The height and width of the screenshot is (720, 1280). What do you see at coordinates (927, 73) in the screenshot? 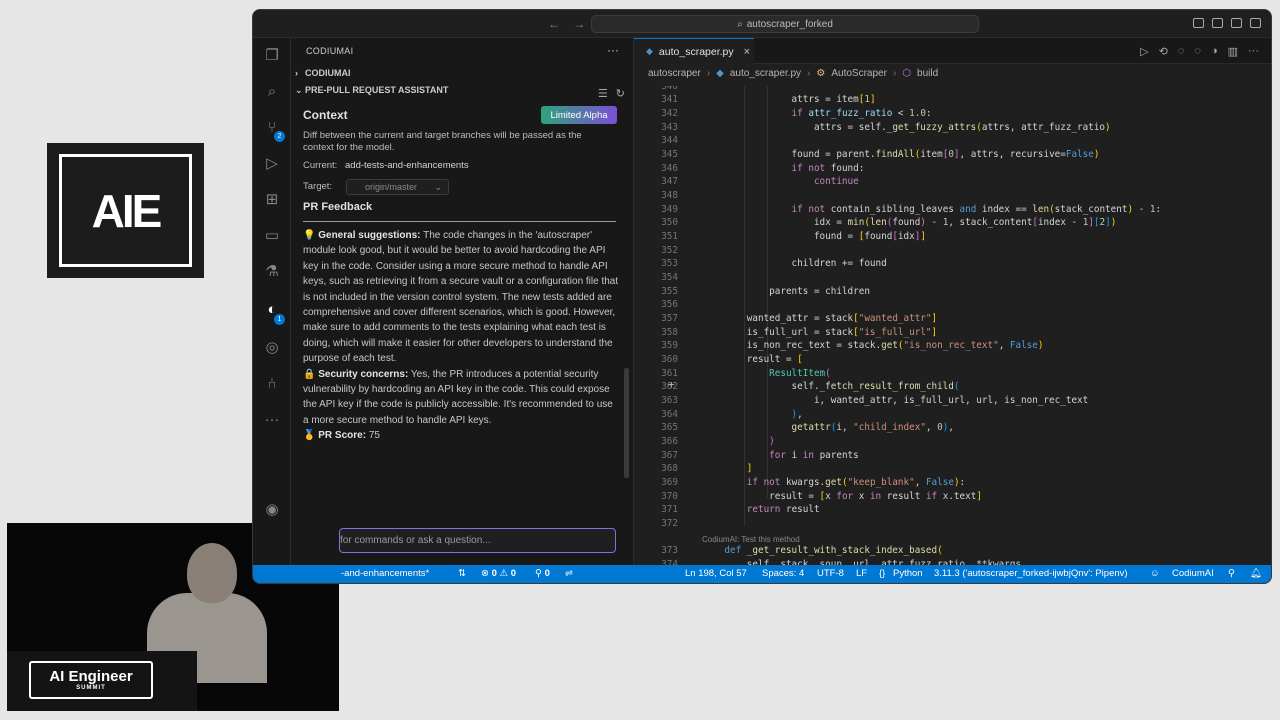
I see `breadcrumb-method: build` at bounding box center [927, 73].